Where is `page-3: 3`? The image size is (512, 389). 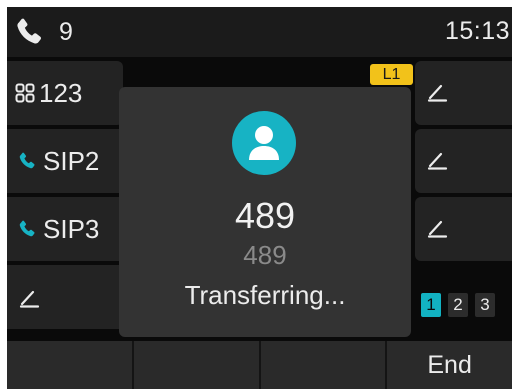
page-3: 3 is located at coordinates (485, 305).